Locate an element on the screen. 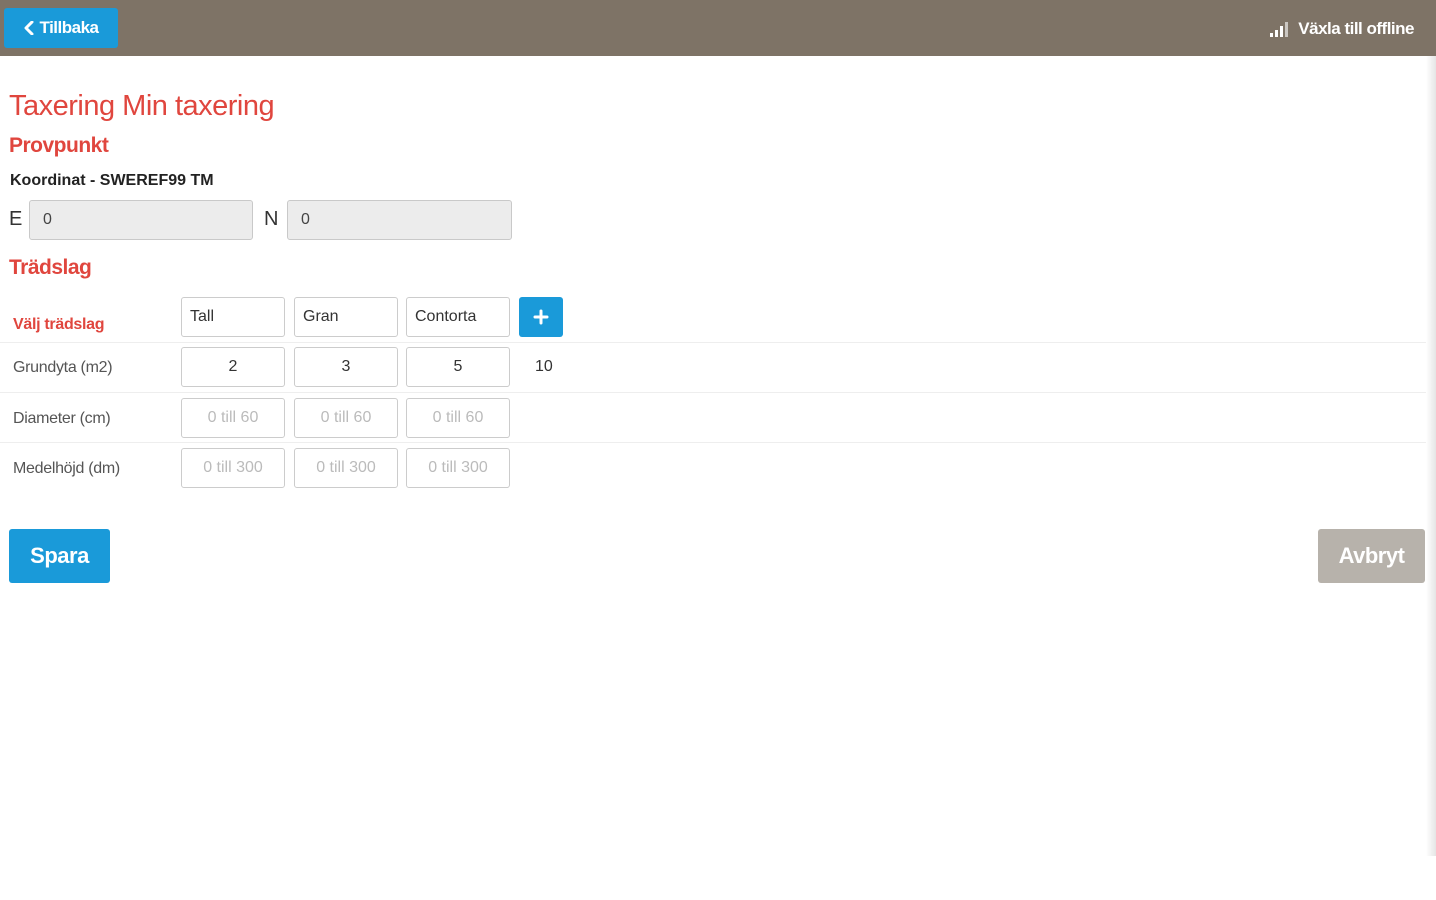 This screenshot has height=900, width=1436. basal-area-total: 10 is located at coordinates (544, 366).